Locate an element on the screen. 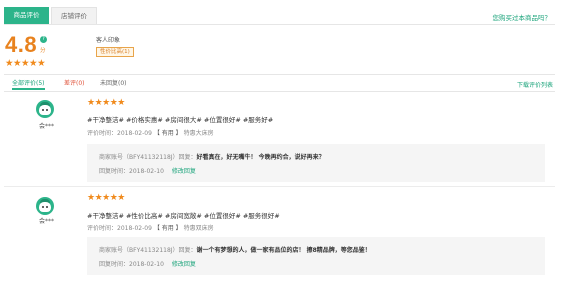 The image size is (561, 287). review-meta: 评价时间：2018-02-09 【 有用 】 特惠双床房 is located at coordinates (150, 227).